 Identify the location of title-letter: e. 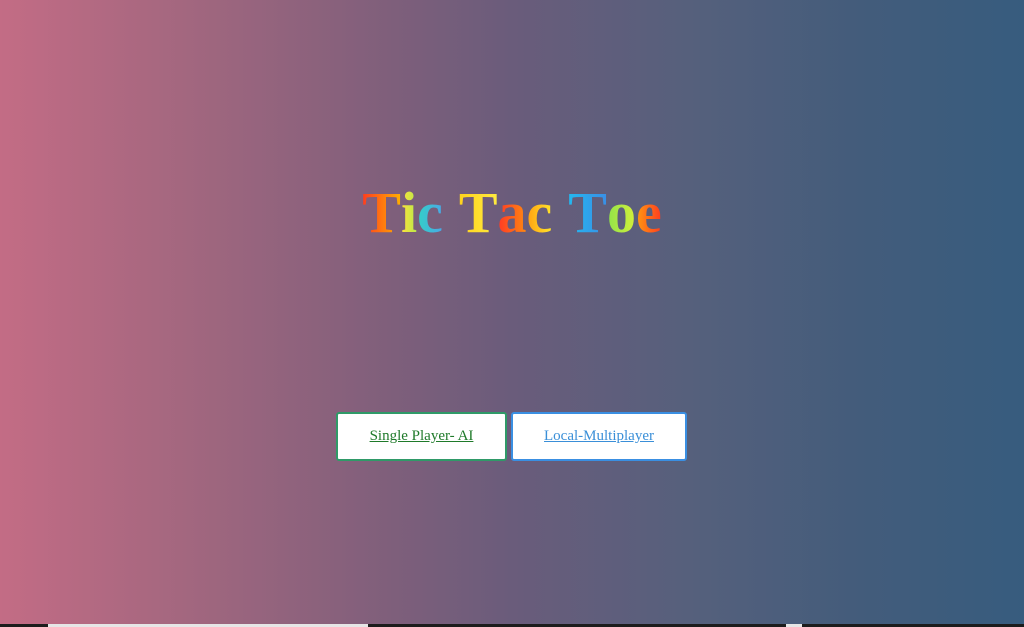
(649, 213).